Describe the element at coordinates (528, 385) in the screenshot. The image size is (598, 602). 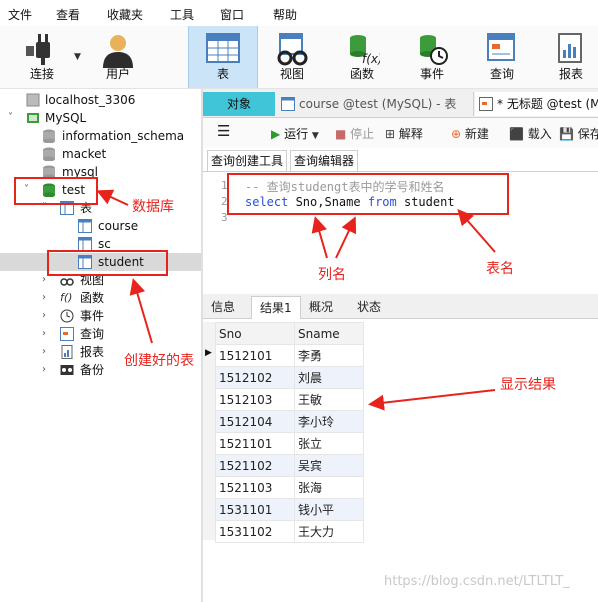
I see `annotation-label-result: 显示结果` at that location.